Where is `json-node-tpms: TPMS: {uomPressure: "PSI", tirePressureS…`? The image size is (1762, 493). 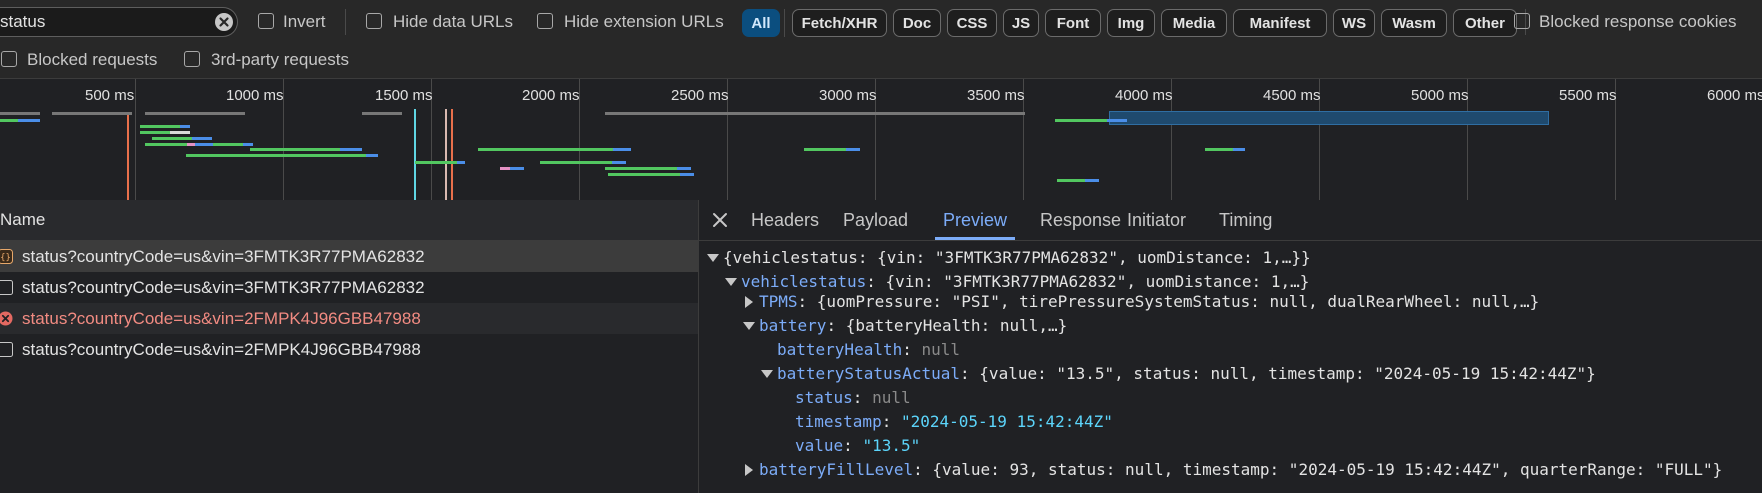
json-node-tpms: TPMS: {uomPressure: "PSI", tirePressureS… is located at coordinates (1149, 302).